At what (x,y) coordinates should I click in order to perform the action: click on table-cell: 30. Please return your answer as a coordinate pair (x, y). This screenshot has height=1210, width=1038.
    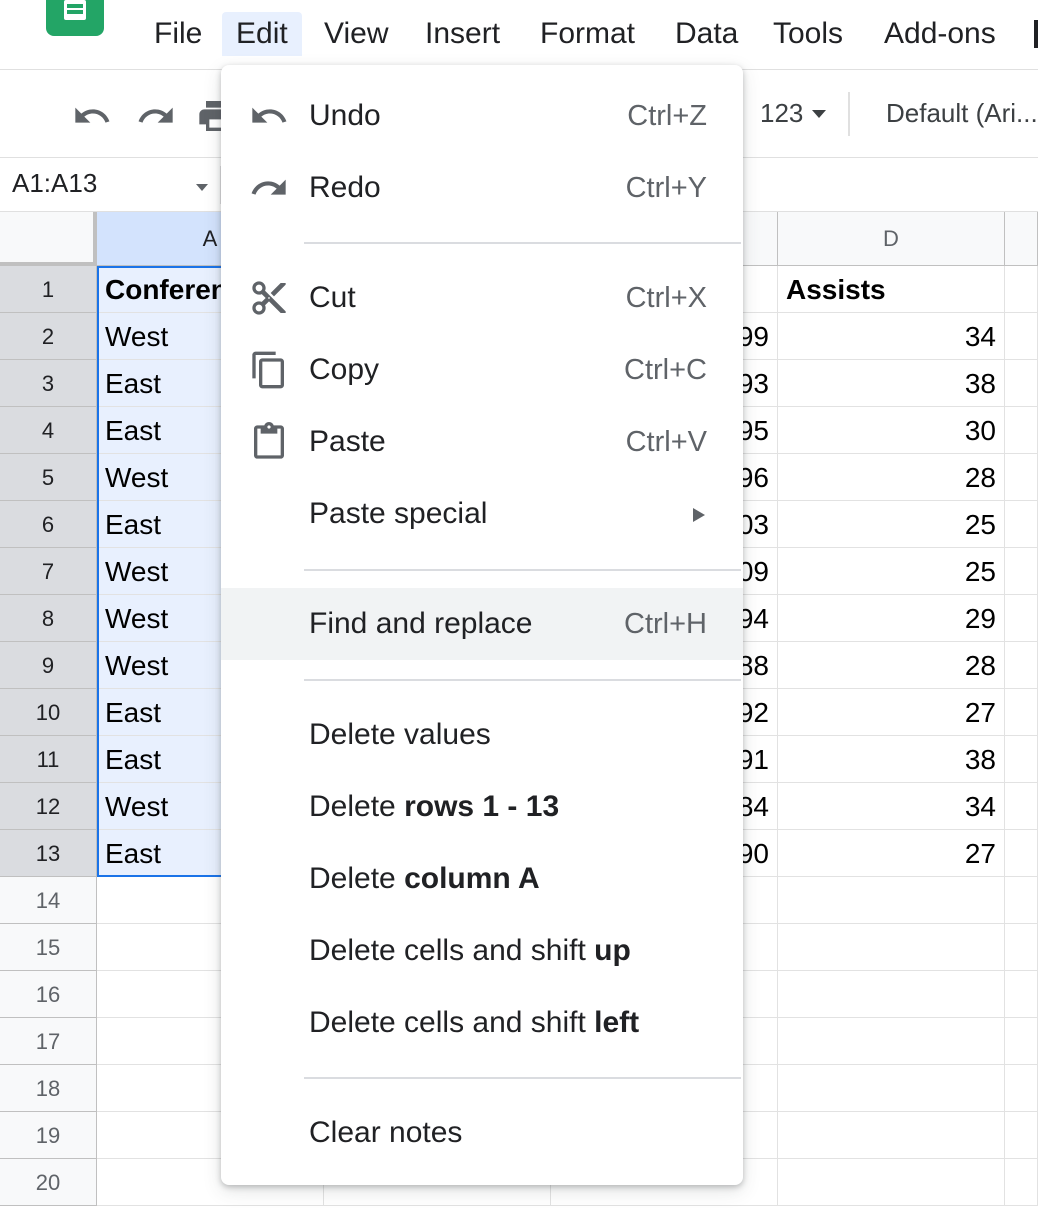
    Looking at the image, I should click on (891, 430).